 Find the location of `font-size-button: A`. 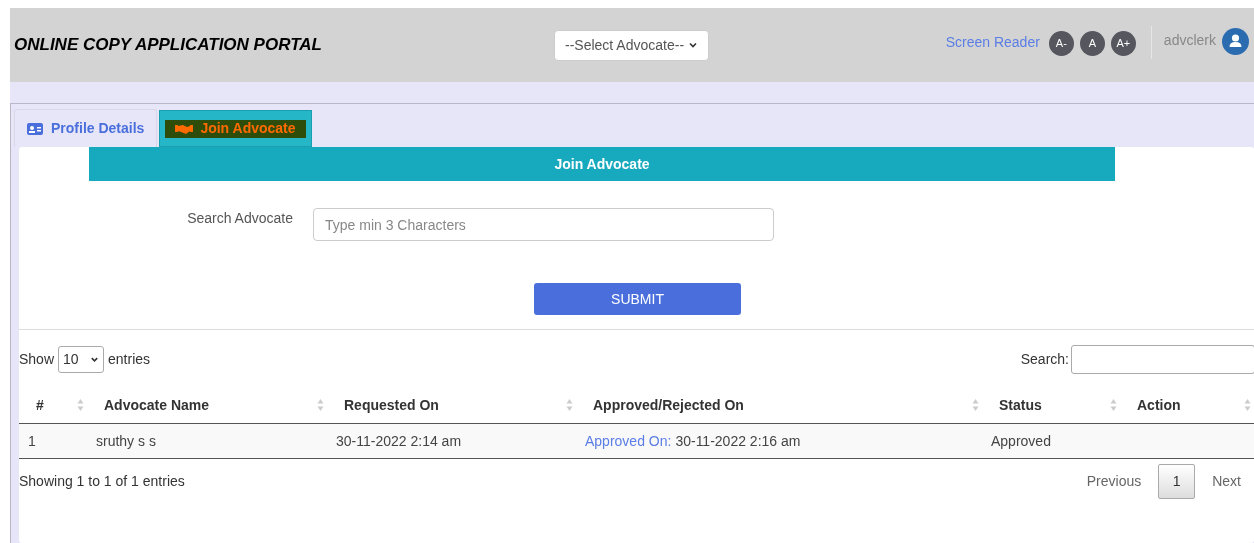

font-size-button: A is located at coordinates (1092, 43).